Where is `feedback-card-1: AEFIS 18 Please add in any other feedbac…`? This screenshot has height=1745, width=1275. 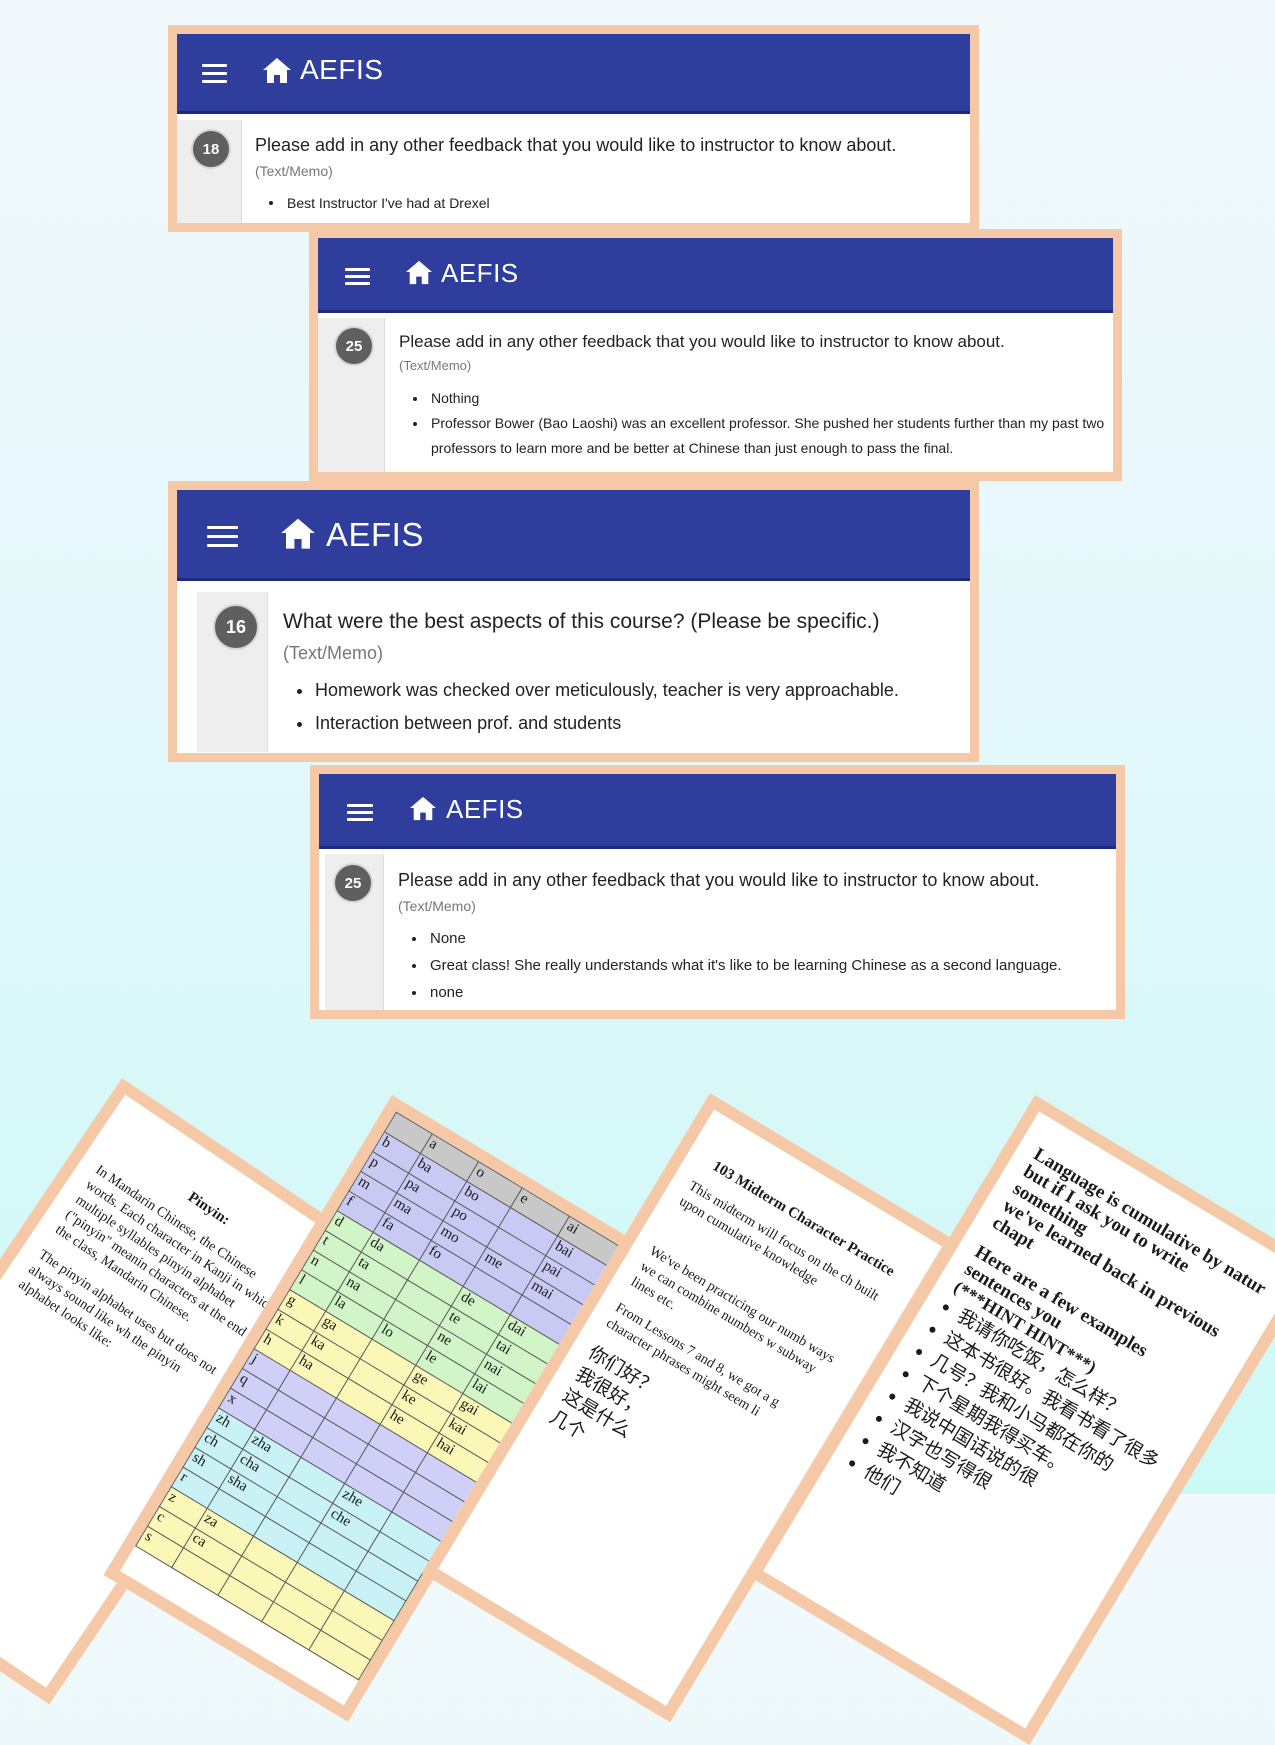
feedback-card-1: AEFIS 18 Please add in any other feedbac… is located at coordinates (573, 128).